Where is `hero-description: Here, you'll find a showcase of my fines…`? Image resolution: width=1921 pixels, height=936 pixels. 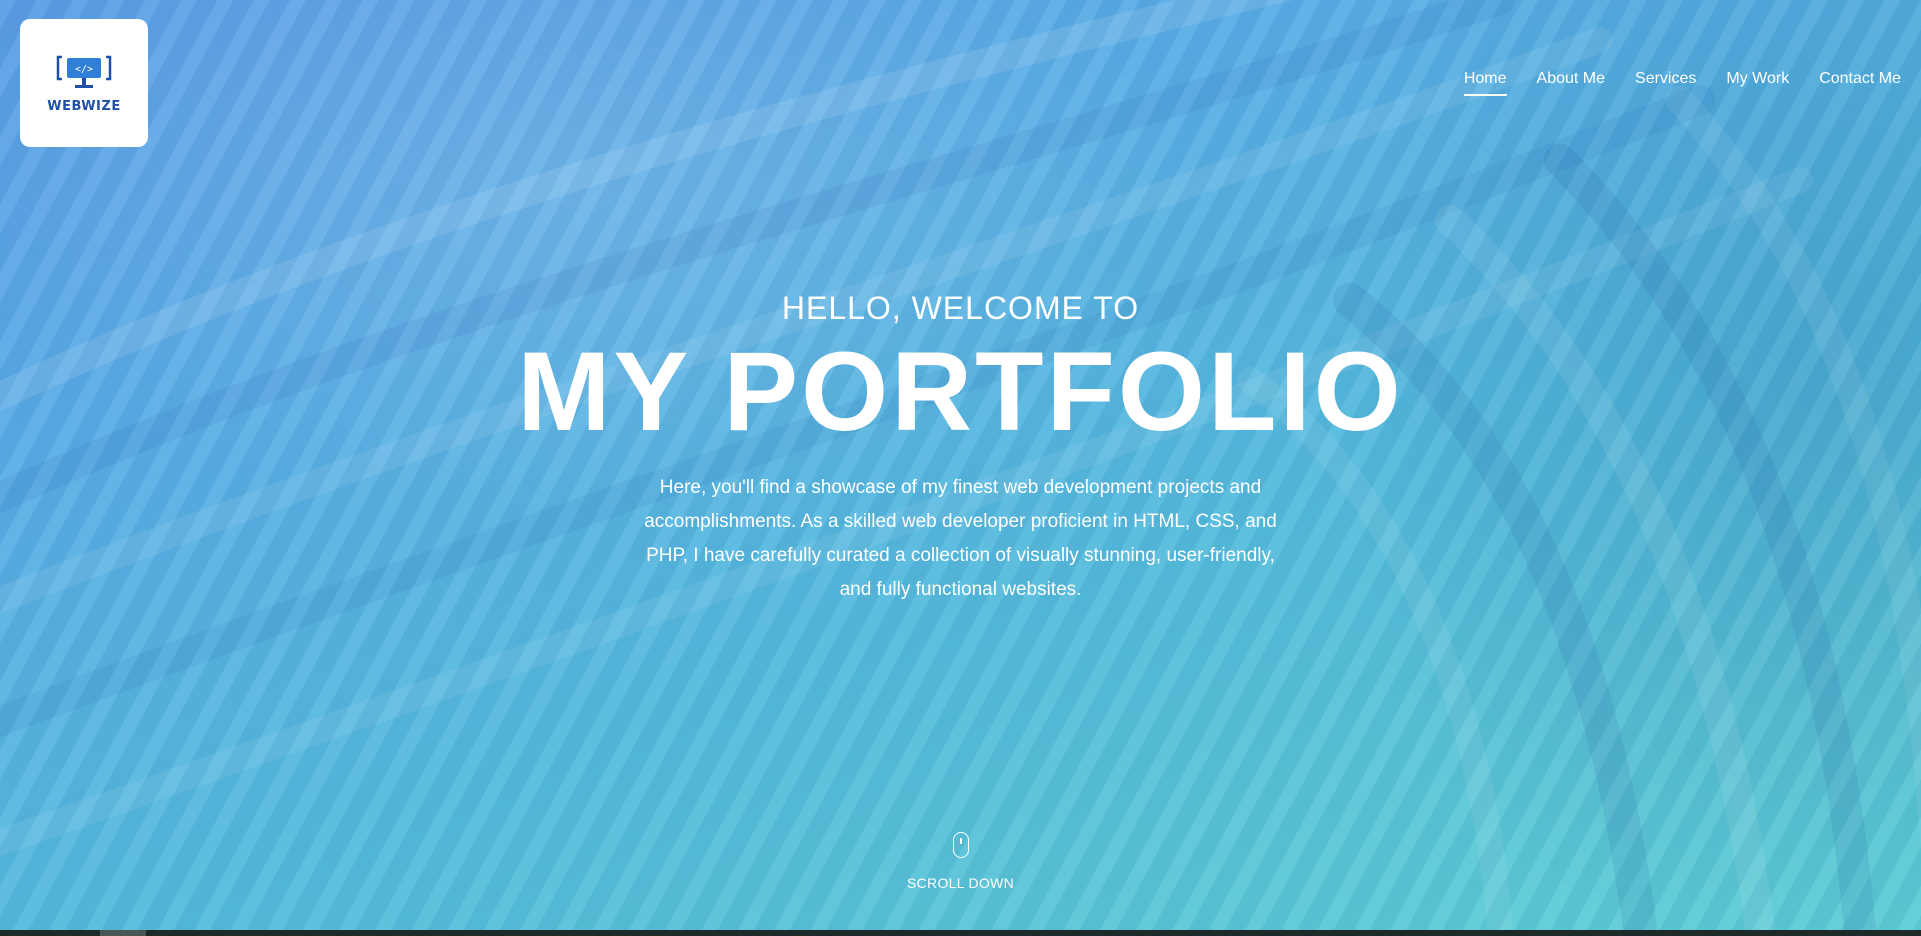
hero-description: Here, you'll find a showcase of my fines… is located at coordinates (960, 538).